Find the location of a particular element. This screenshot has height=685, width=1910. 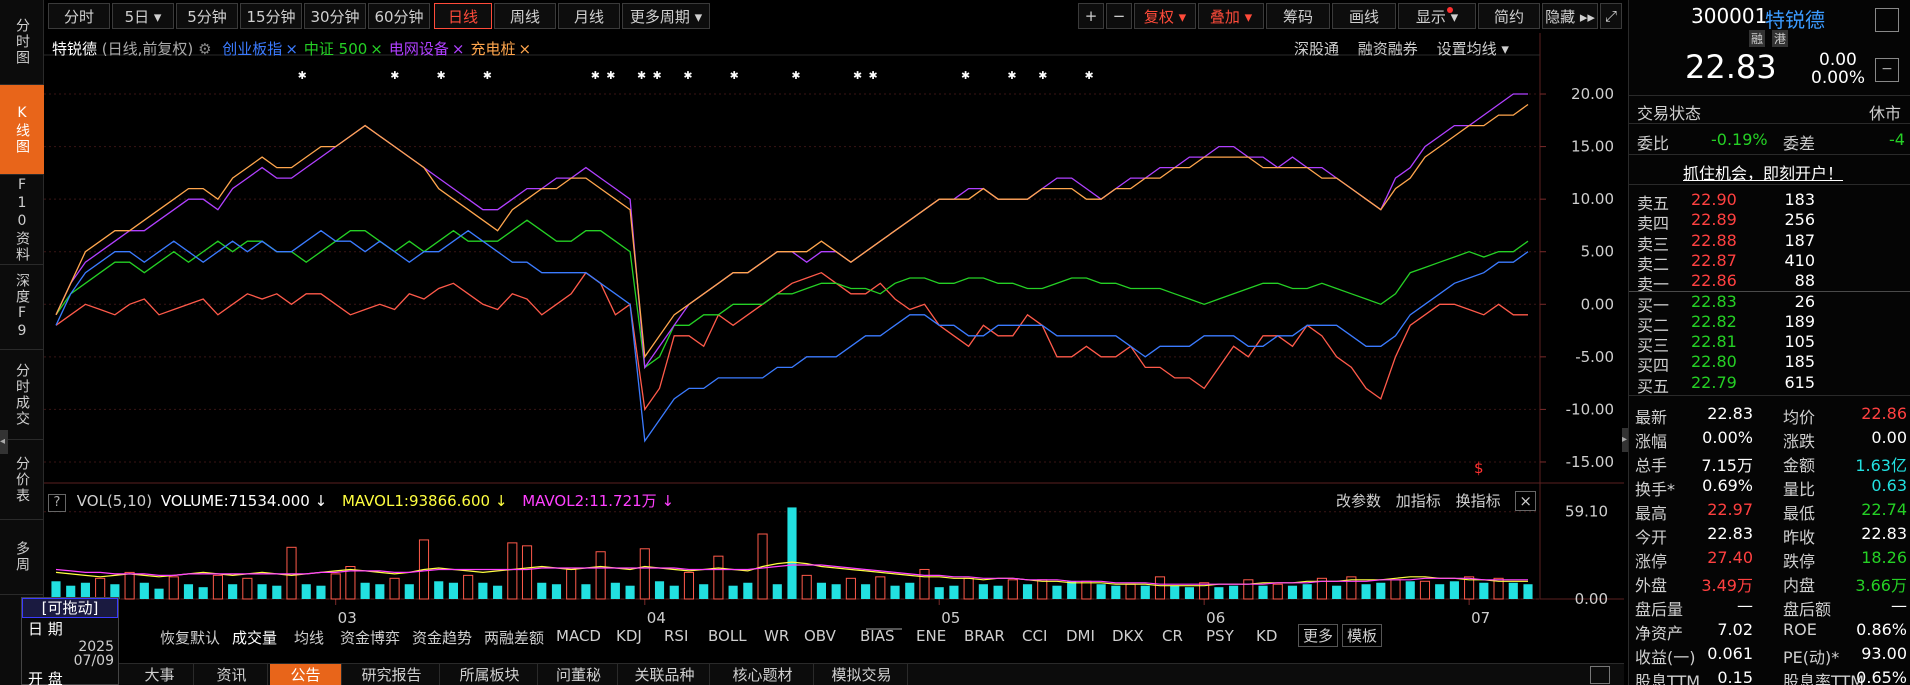

indicator-tab-18: CR is located at coordinates (1172, 636).